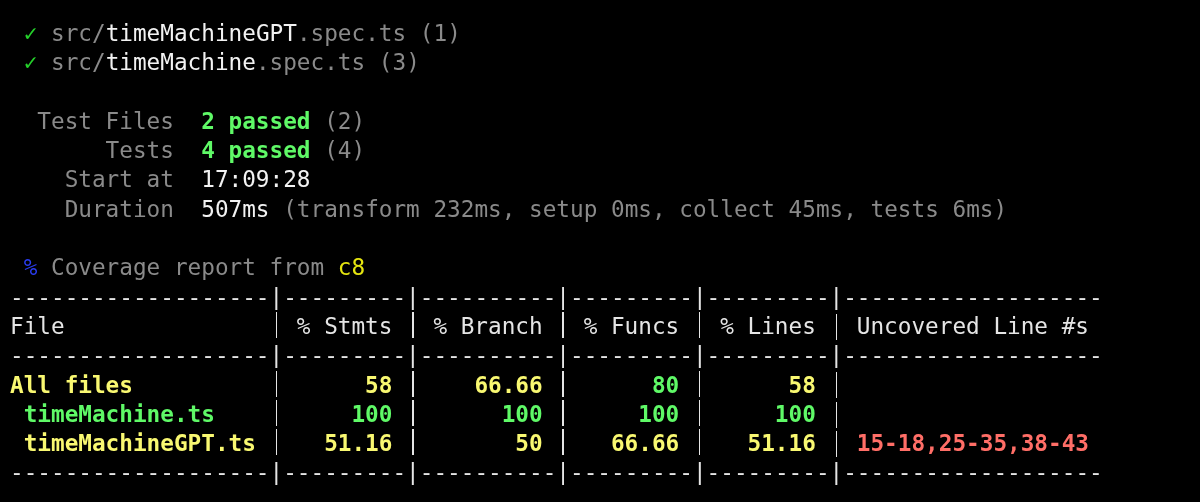 The width and height of the screenshot is (1200, 502). Describe the element at coordinates (256, 180) in the screenshot. I see `summary-value: 17:09:28` at that location.